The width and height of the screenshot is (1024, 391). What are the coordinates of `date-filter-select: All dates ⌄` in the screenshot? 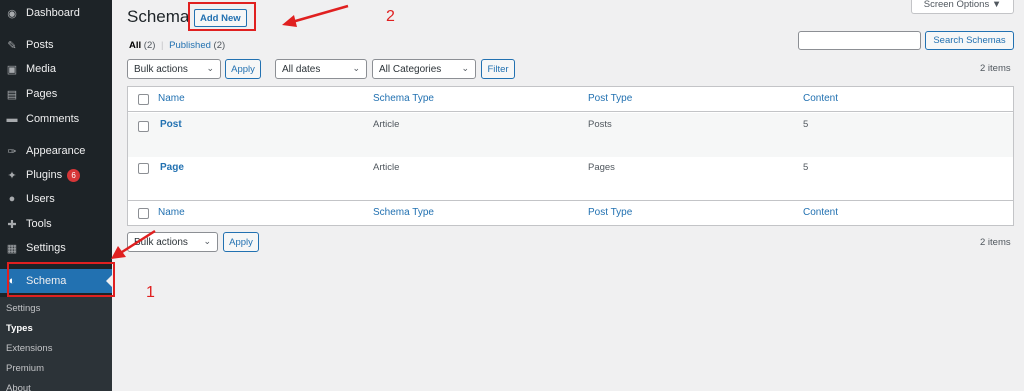 It's located at (321, 69).